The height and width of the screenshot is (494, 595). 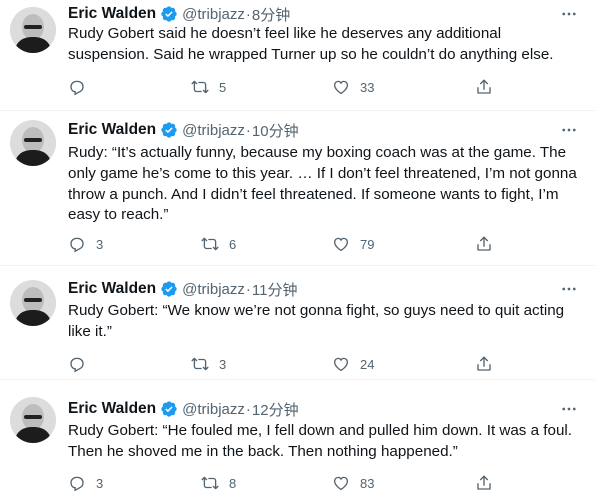 I want to click on timestamp: 11分钟, so click(x=275, y=289).